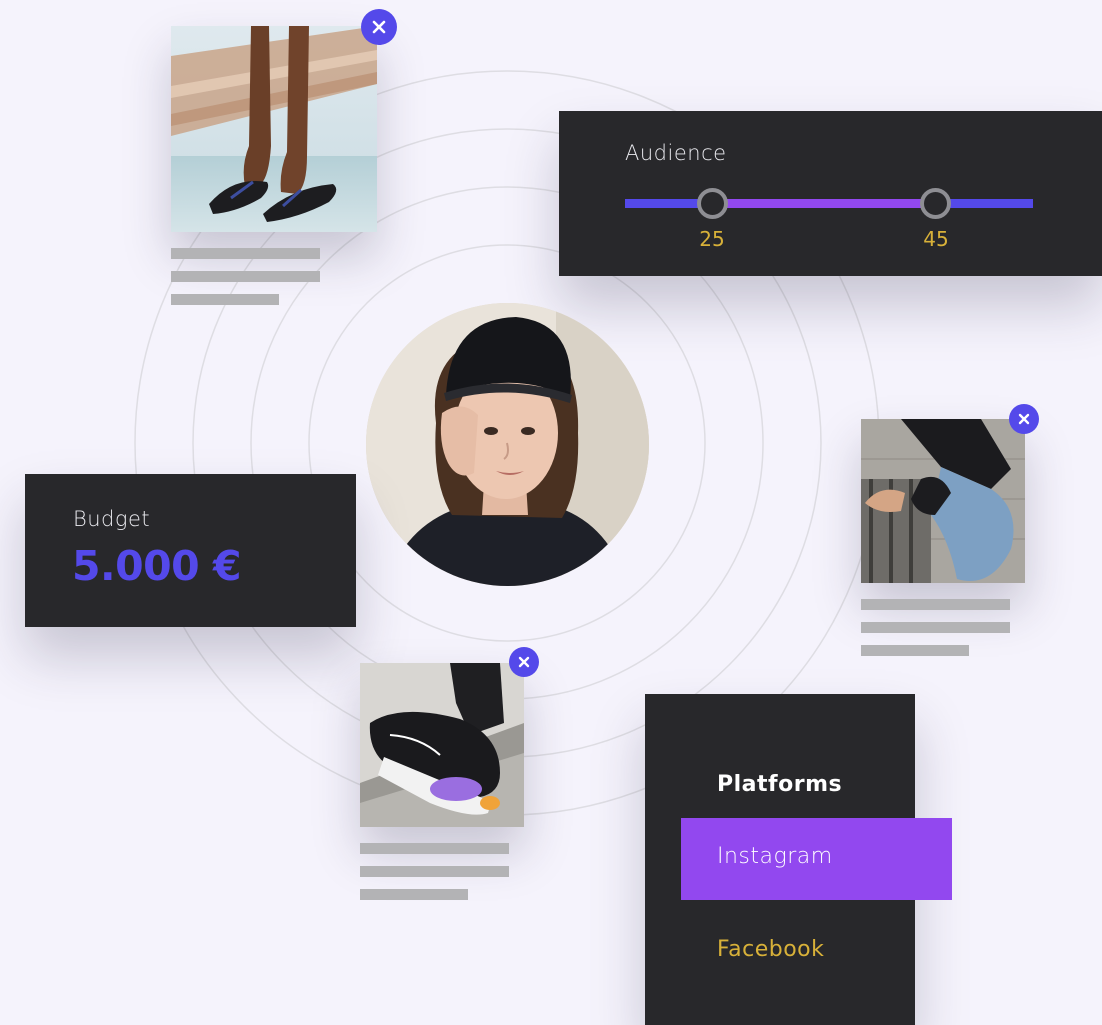 Image resolution: width=1102 pixels, height=1025 pixels. I want to click on profile-avatar, so click(507, 444).